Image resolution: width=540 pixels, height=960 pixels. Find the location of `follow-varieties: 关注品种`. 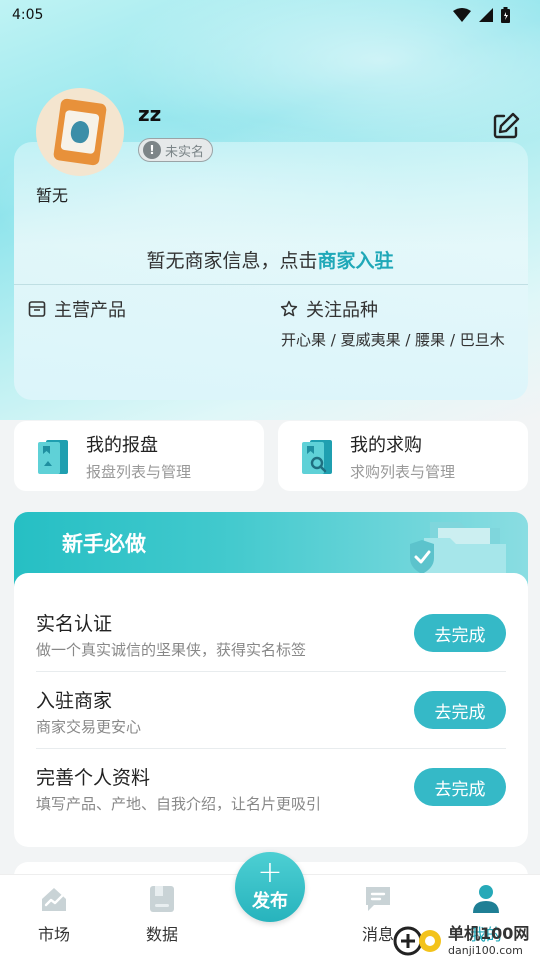

follow-varieties: 关注品种 is located at coordinates (329, 309).